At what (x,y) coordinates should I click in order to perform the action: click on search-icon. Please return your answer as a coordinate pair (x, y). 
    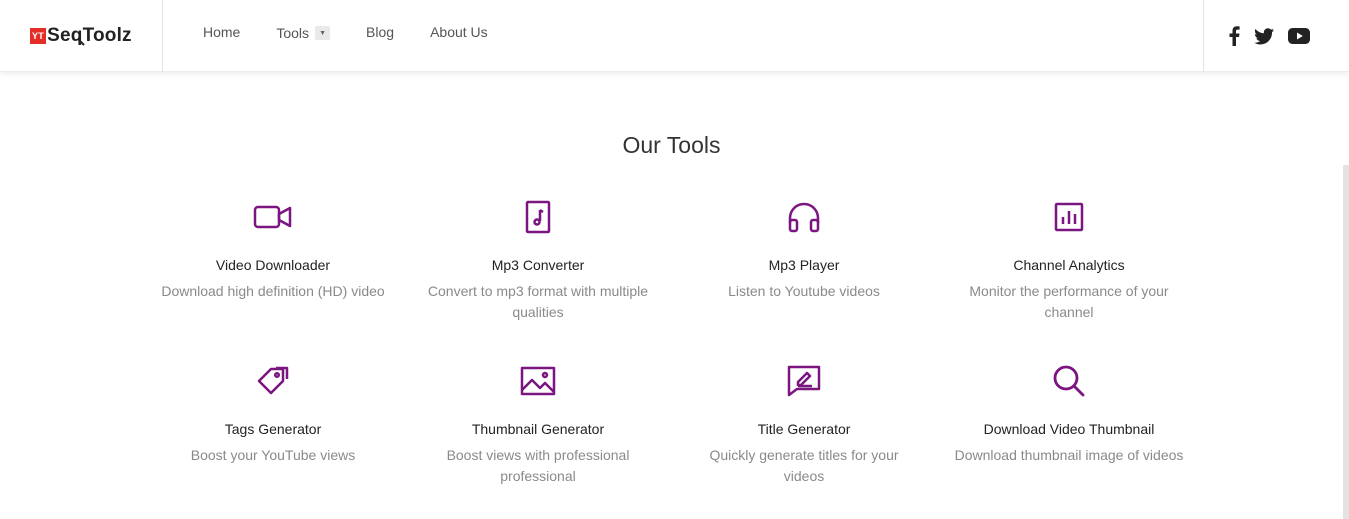
    Looking at the image, I should click on (1069, 381).